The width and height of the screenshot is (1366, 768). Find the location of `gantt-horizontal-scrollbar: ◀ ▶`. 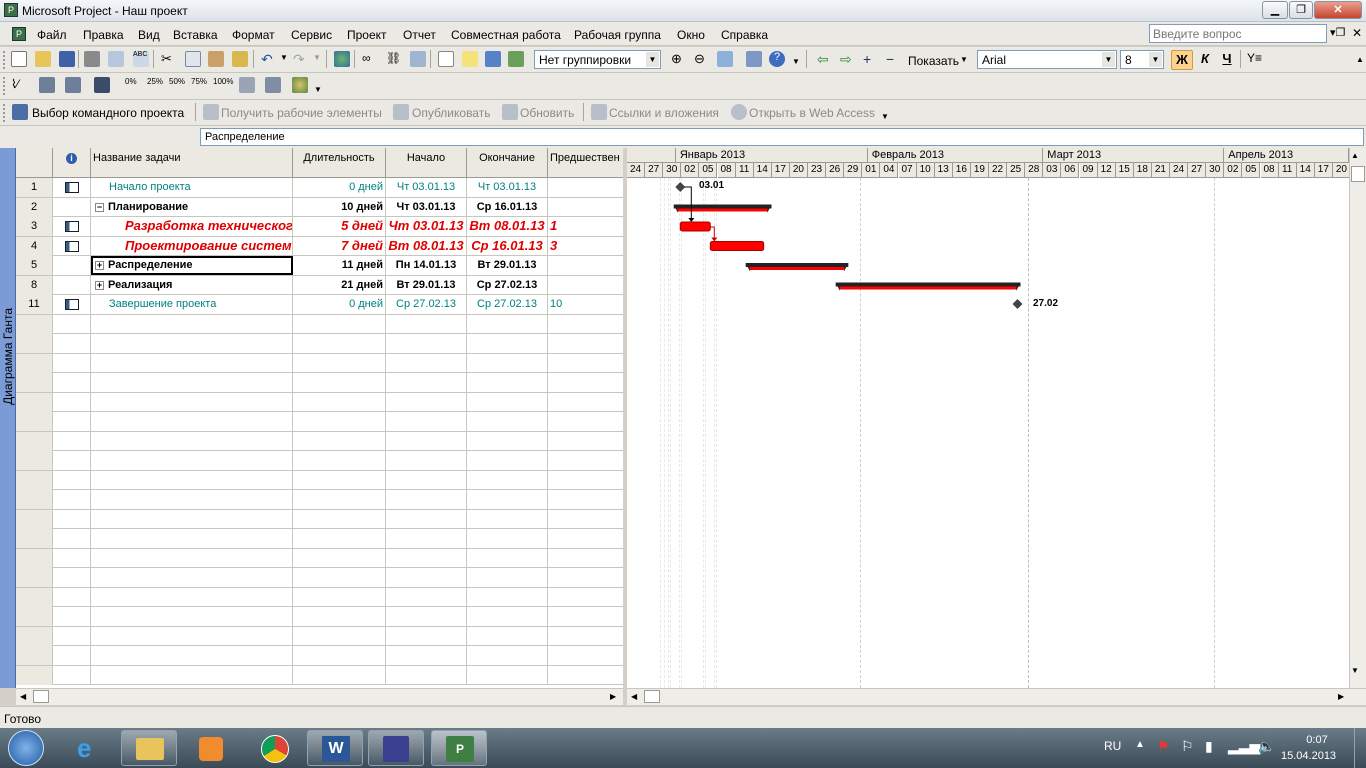

gantt-horizontal-scrollbar: ◀ ▶ is located at coordinates (996, 696).